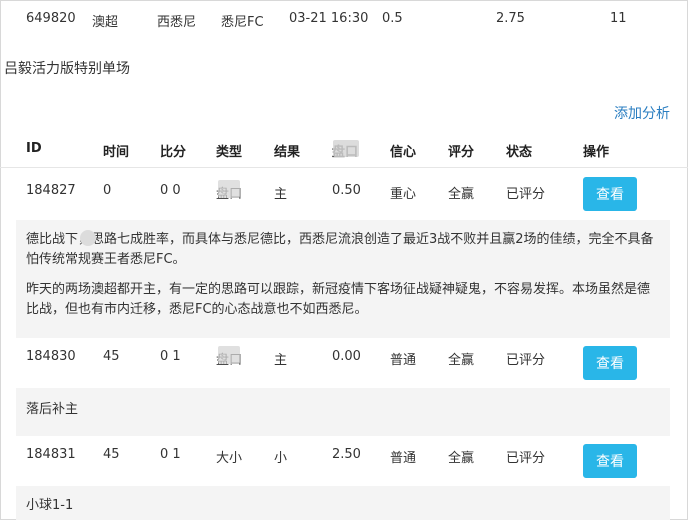  Describe the element at coordinates (242, 22) in the screenshot. I see `match-away-team: 悉尼FC` at that location.